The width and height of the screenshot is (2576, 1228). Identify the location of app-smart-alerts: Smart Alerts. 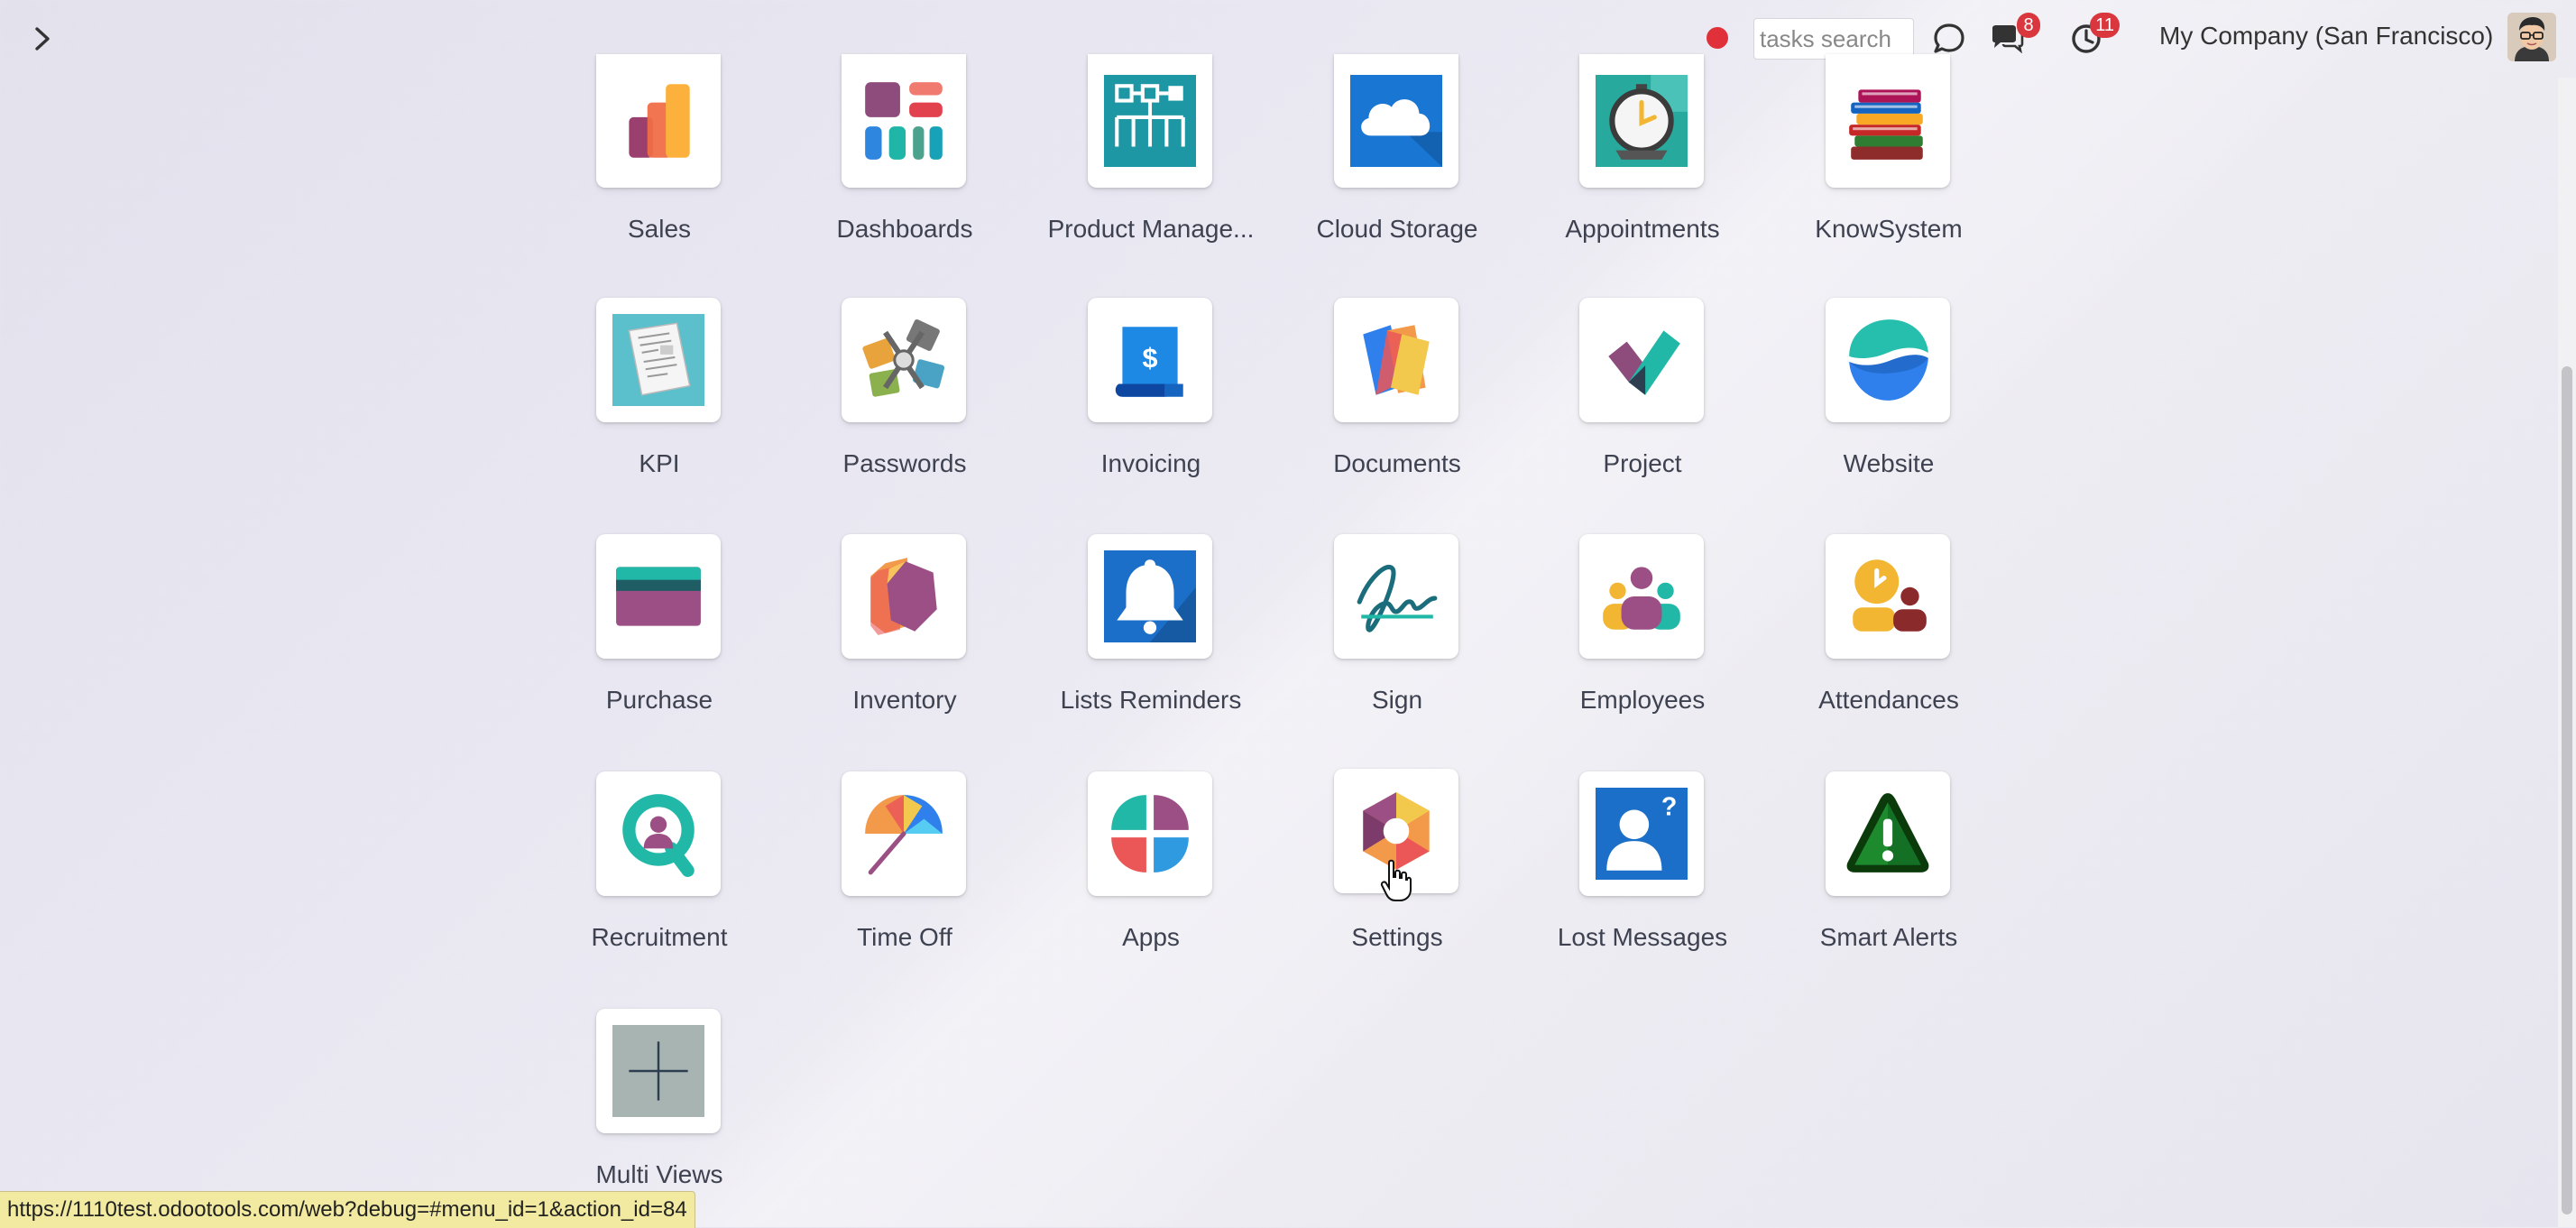
(1889, 879).